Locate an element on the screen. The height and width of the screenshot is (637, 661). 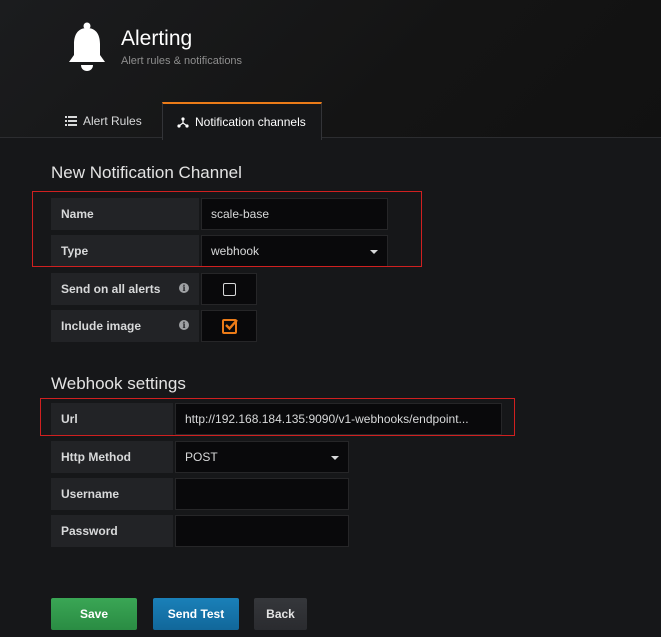
highlight-box-channel is located at coordinates (227, 229).